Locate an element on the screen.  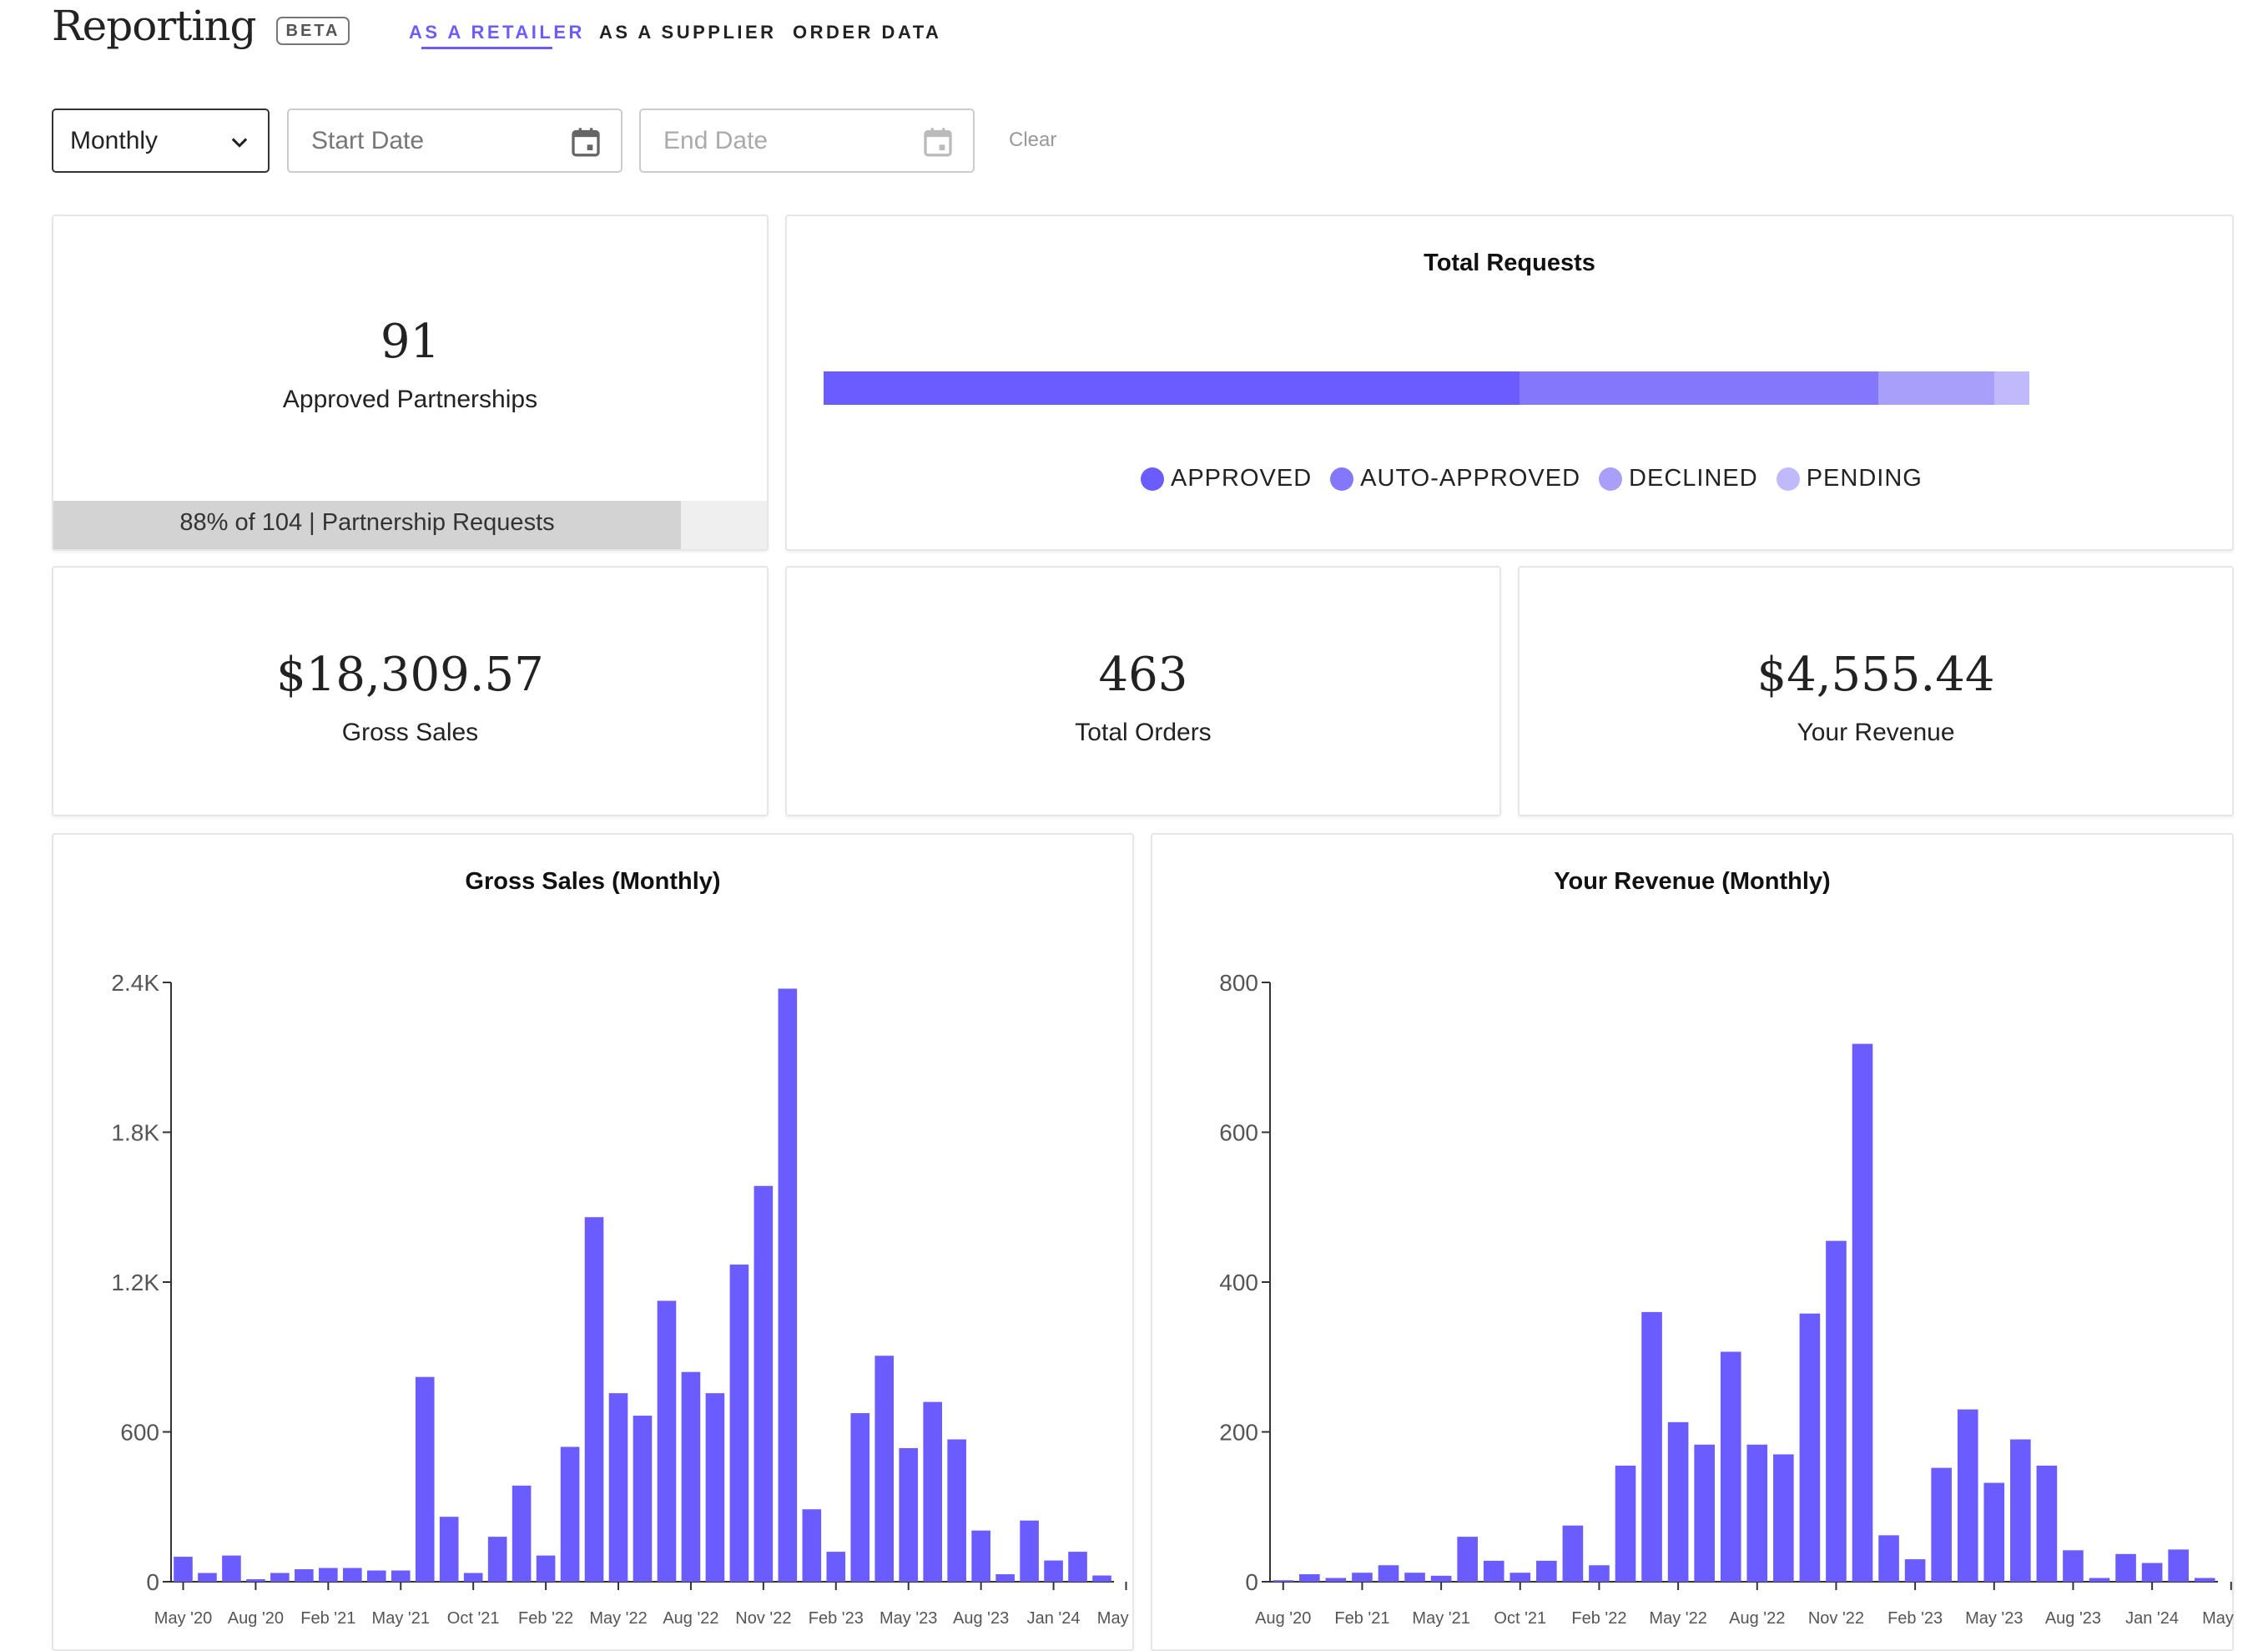
page-title: Reporting is located at coordinates (154, 26).